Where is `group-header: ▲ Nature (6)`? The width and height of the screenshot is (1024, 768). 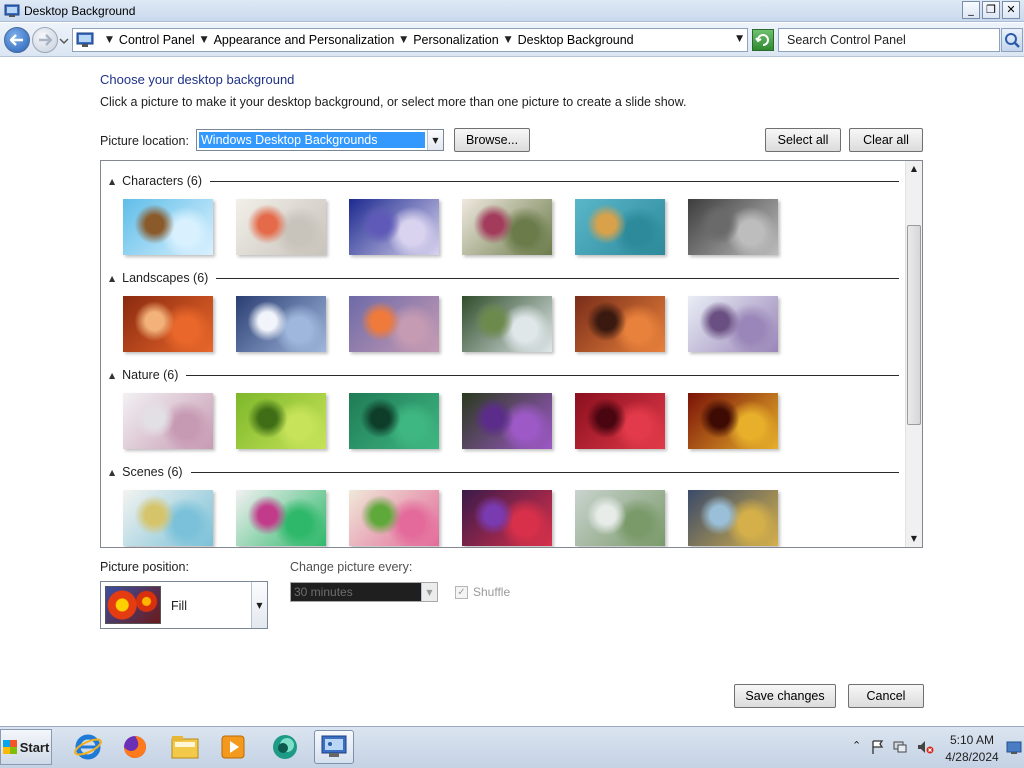 group-header: ▲ Nature (6) is located at coordinates (504, 375).